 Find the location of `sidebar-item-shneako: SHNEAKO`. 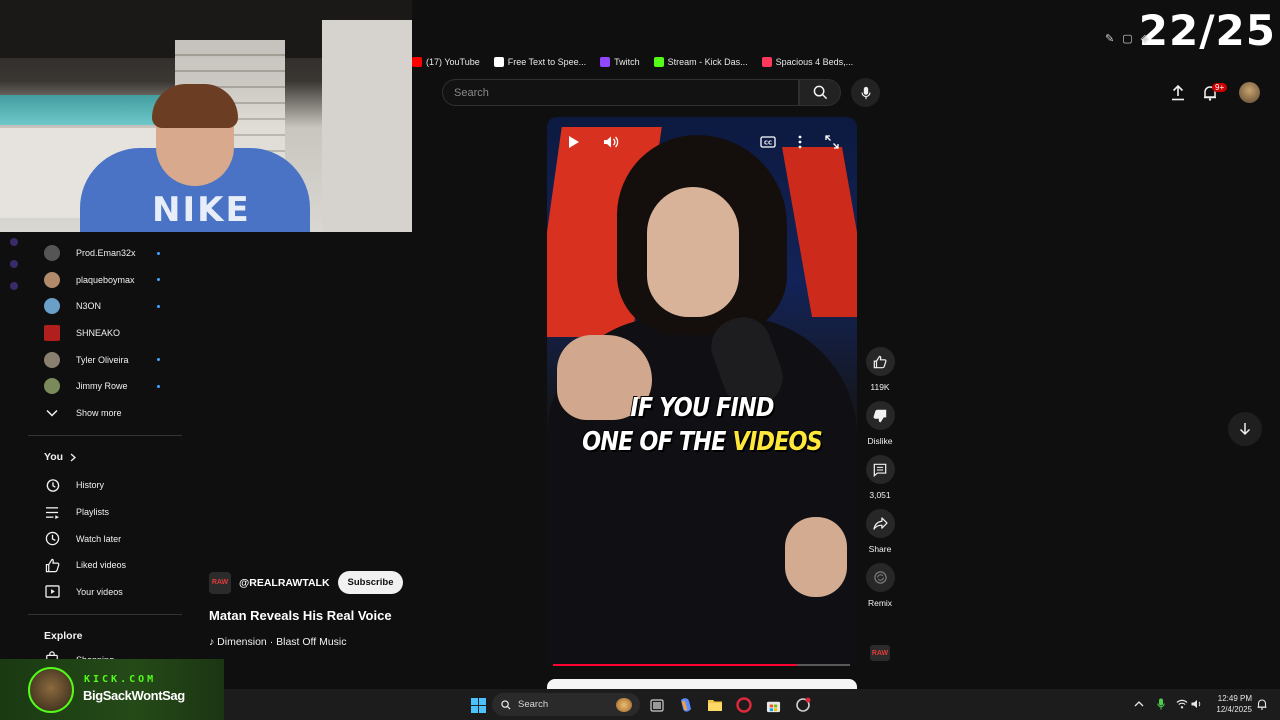

sidebar-item-shneako: SHNEAKO is located at coordinates (105, 333).